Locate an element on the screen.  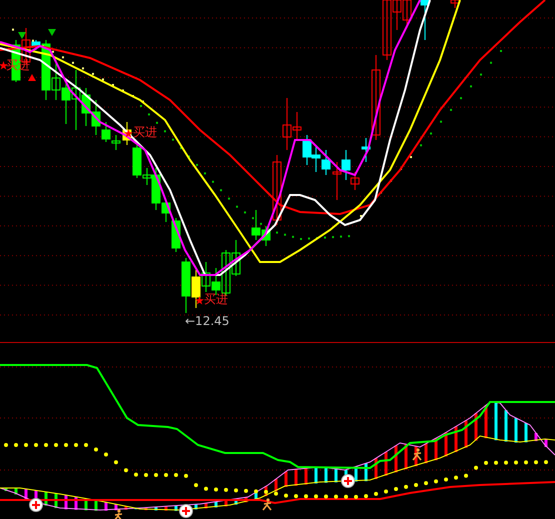
low-price-label: ←12.45 is located at coordinates (207, 321).